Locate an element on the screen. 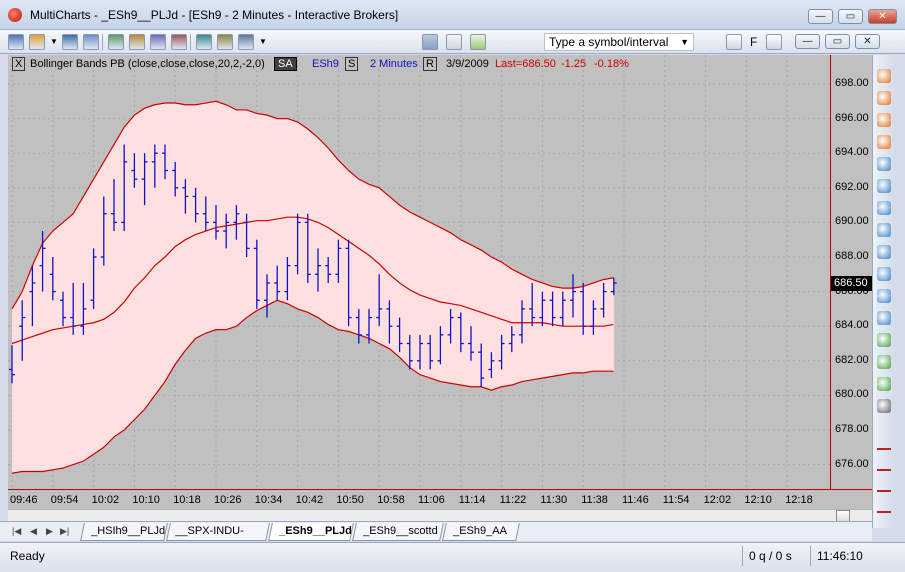 The width and height of the screenshot is (905, 572). legend-change-pct: -0.18% is located at coordinates (611, 64).